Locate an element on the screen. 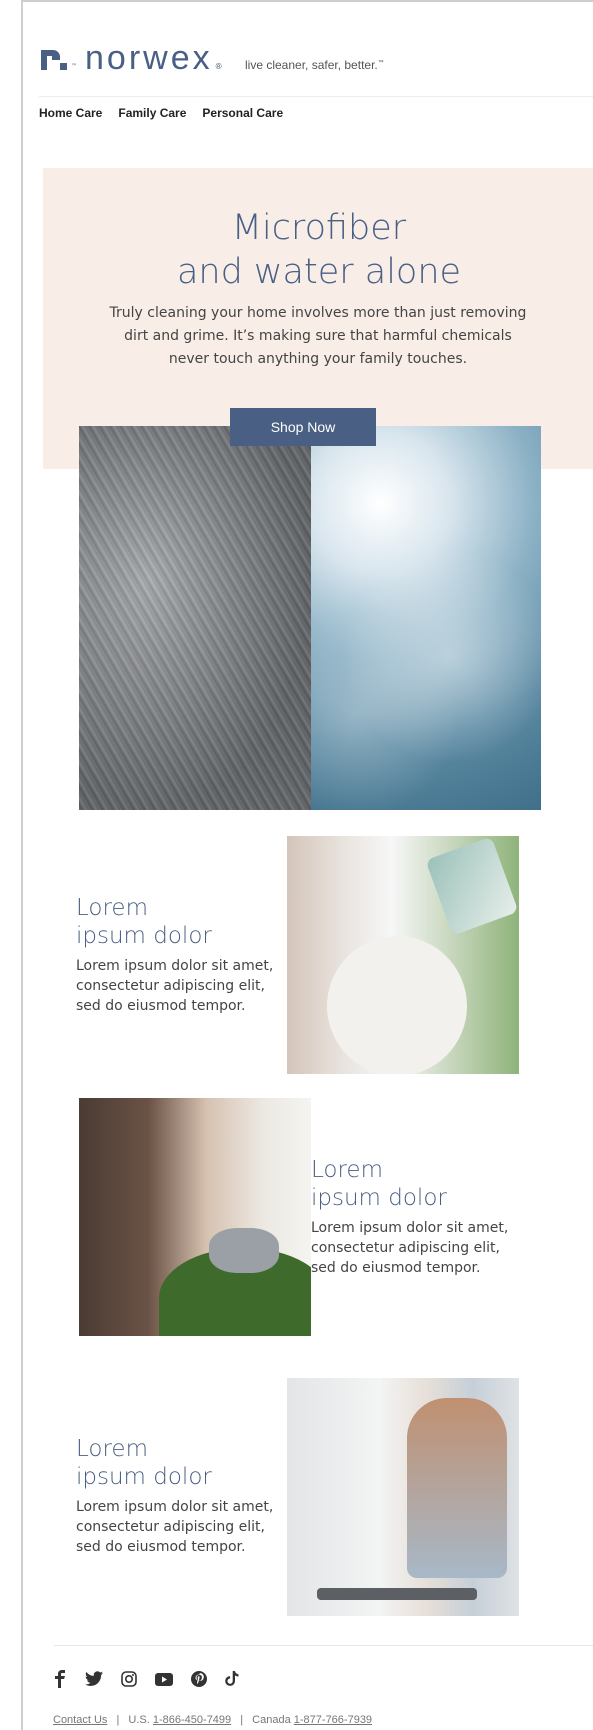 Image resolution: width=593 pixels, height=1730 pixels. pinterest-icon is located at coordinates (199, 1679).